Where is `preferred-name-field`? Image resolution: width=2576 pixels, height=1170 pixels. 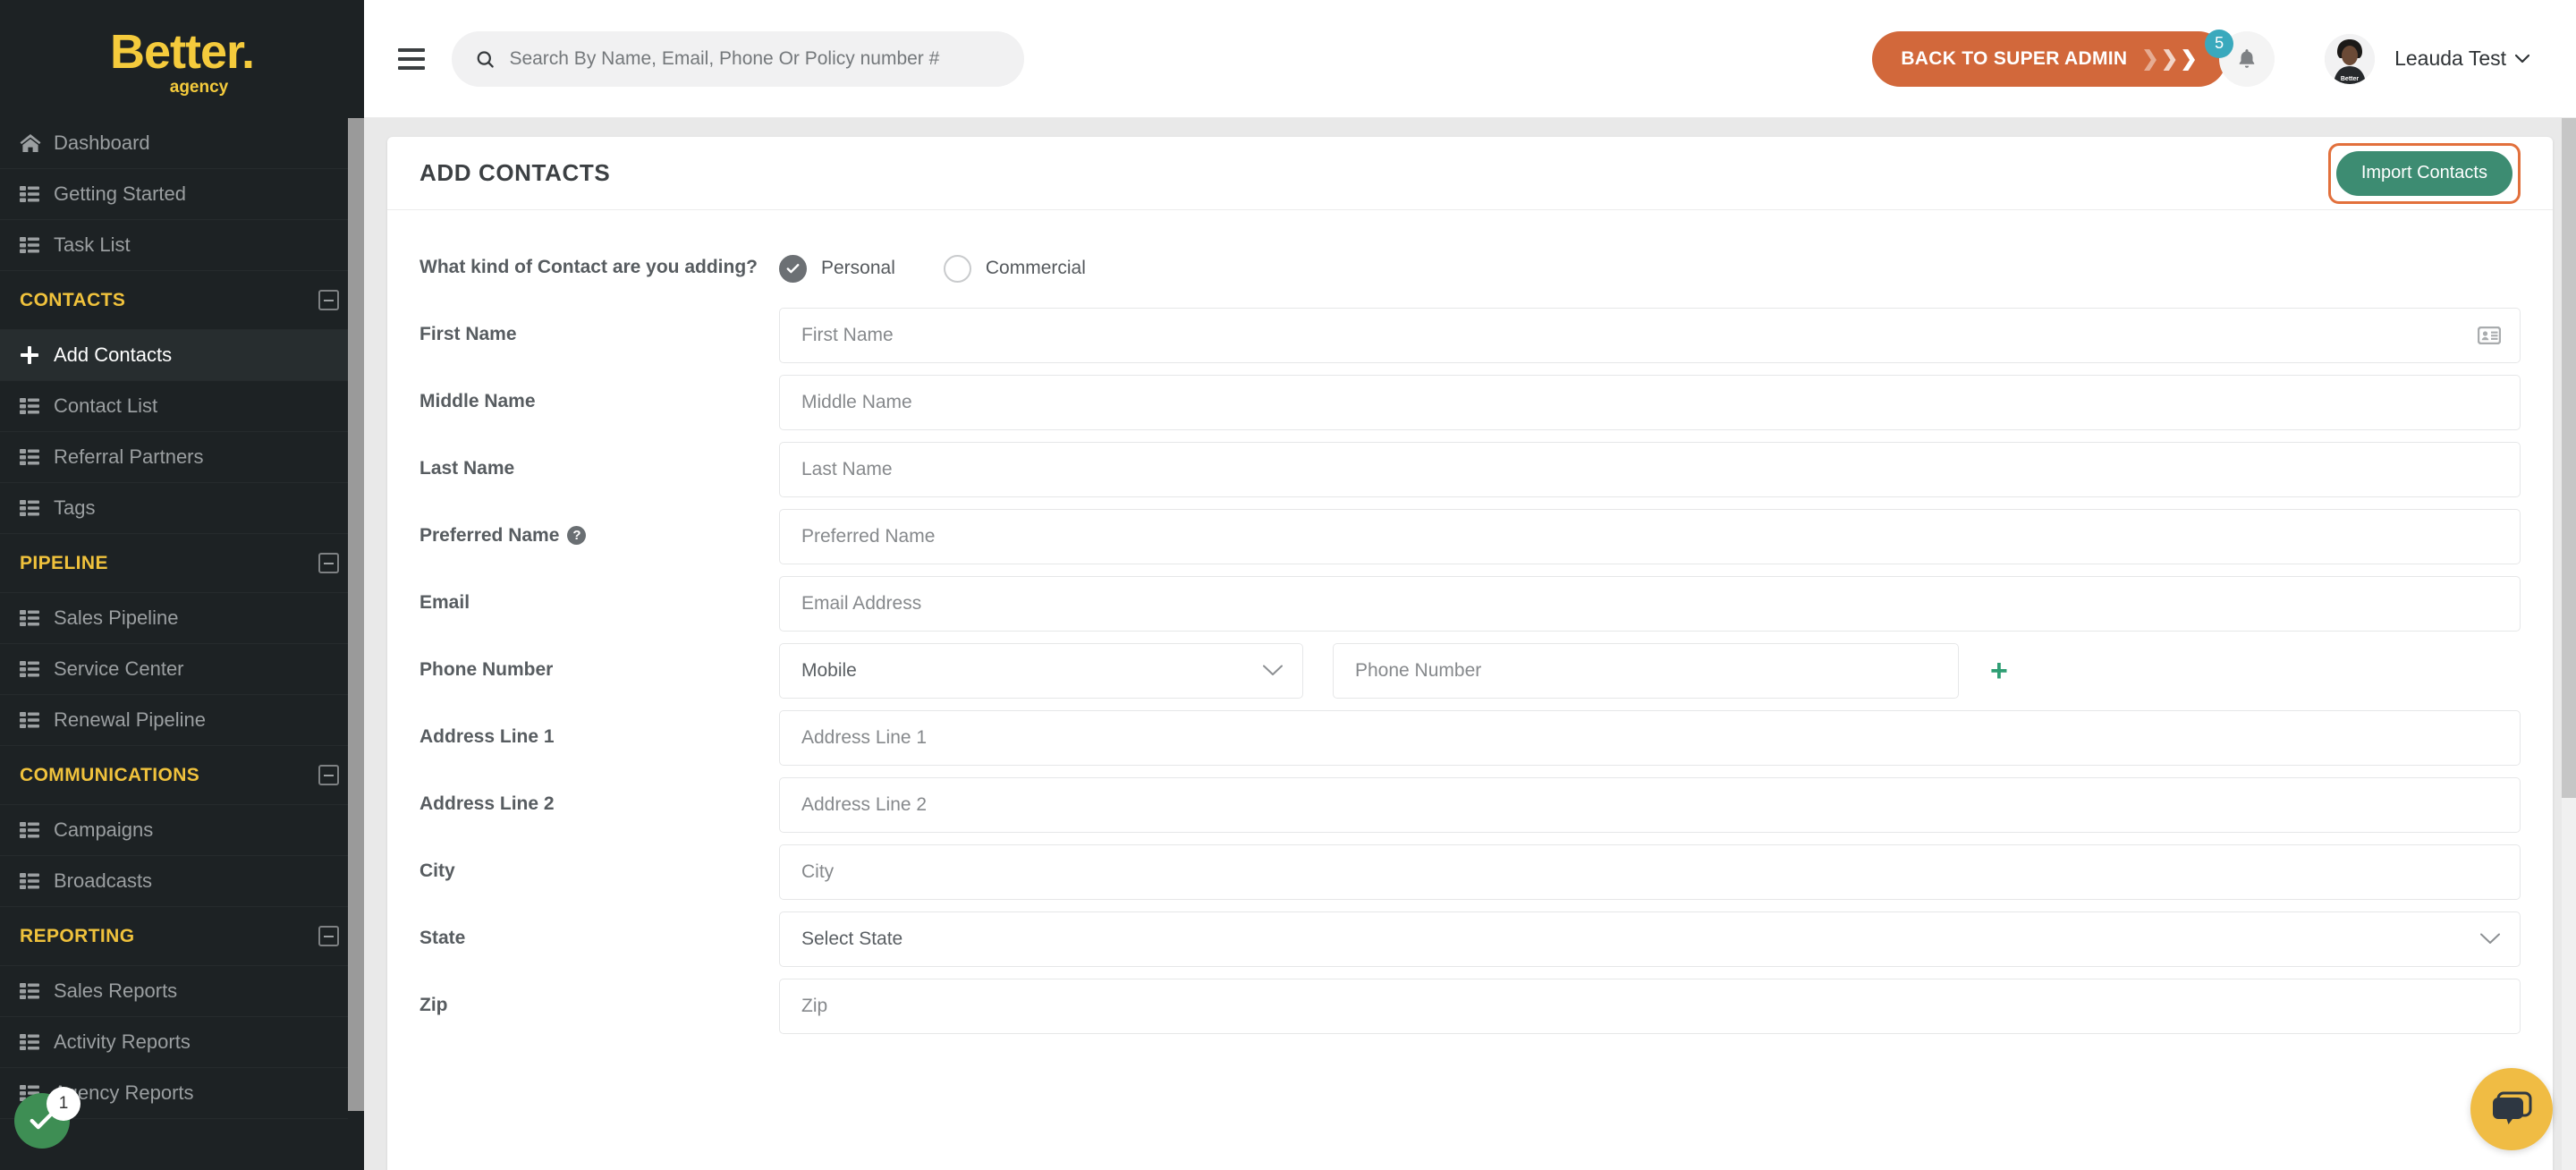 preferred-name-field is located at coordinates (1650, 536).